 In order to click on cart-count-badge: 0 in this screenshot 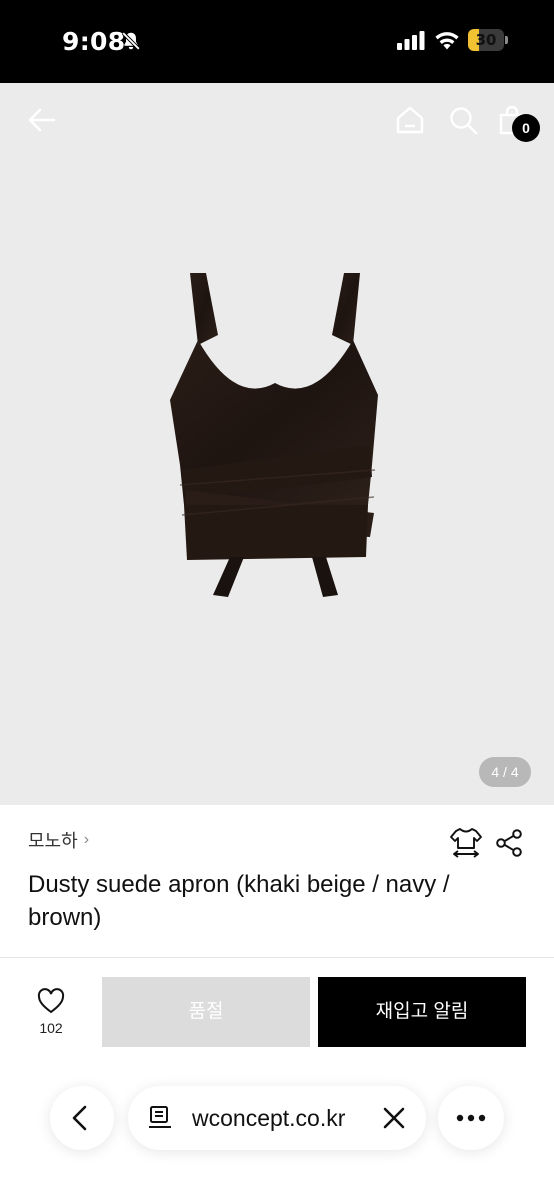, I will do `click(526, 128)`.